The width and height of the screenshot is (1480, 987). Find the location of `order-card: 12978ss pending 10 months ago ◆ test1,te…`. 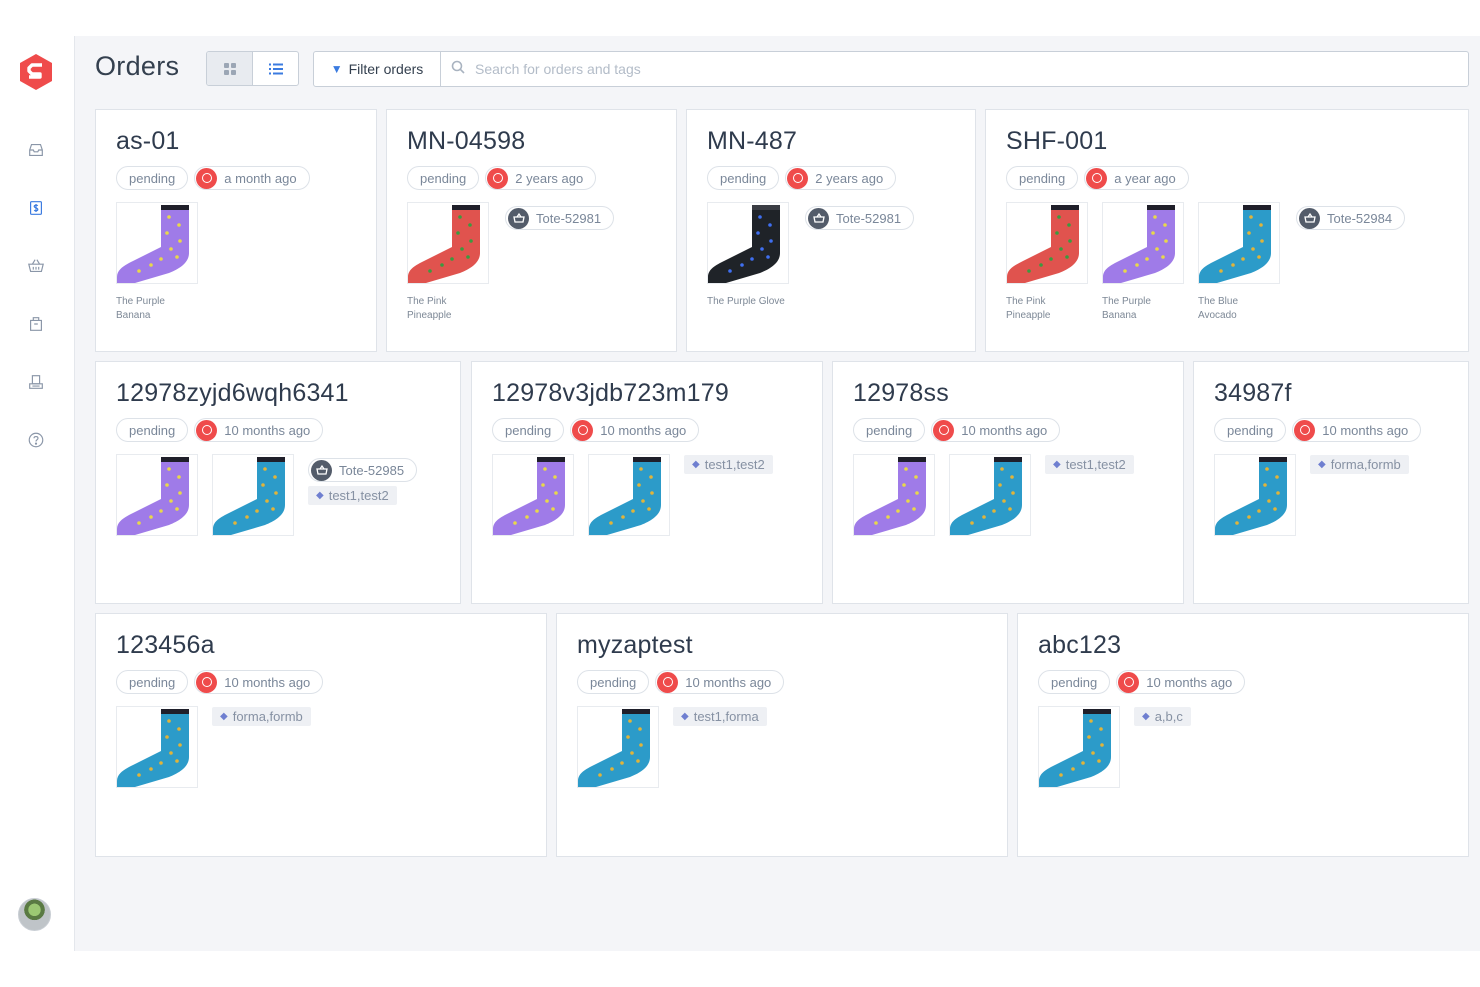

order-card: 12978ss pending 10 months ago ◆ test1,te… is located at coordinates (1008, 482).